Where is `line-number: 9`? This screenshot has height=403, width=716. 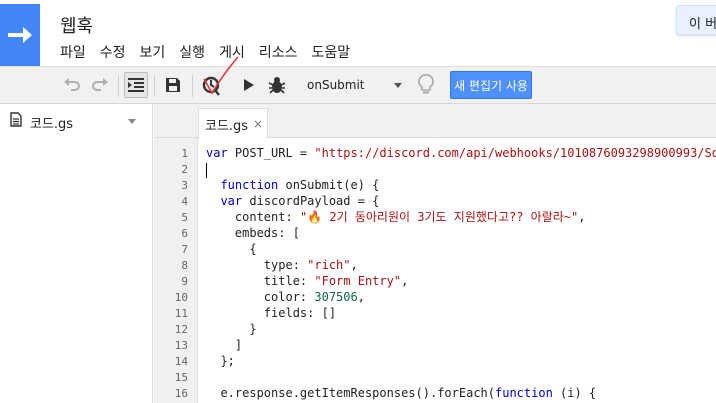
line-number: 9 is located at coordinates (184, 281).